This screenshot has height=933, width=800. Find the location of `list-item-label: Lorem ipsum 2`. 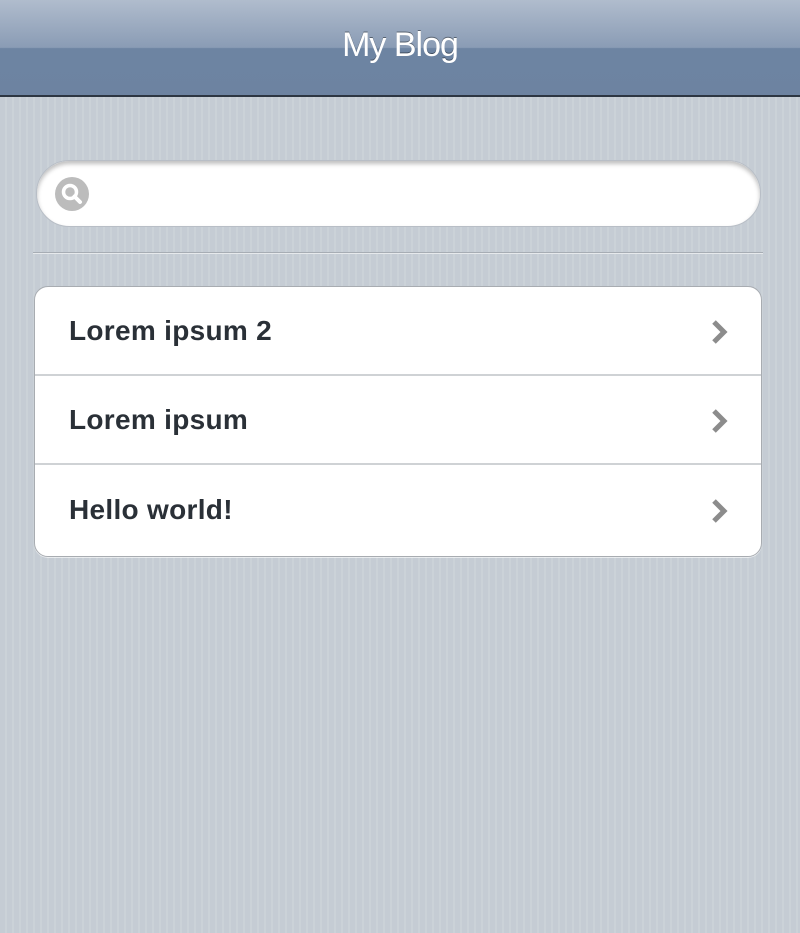

list-item-label: Lorem ipsum 2 is located at coordinates (171, 330).